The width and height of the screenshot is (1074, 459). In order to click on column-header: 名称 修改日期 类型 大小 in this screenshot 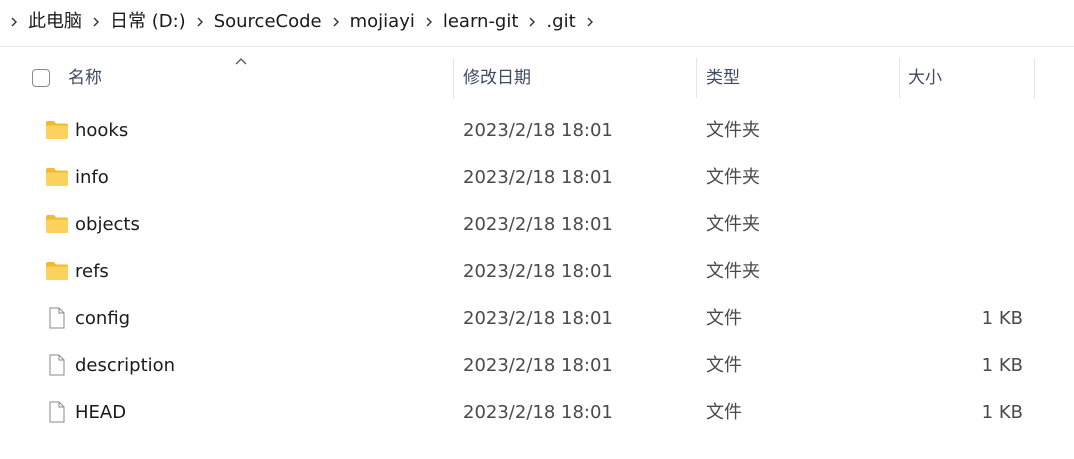, I will do `click(537, 78)`.